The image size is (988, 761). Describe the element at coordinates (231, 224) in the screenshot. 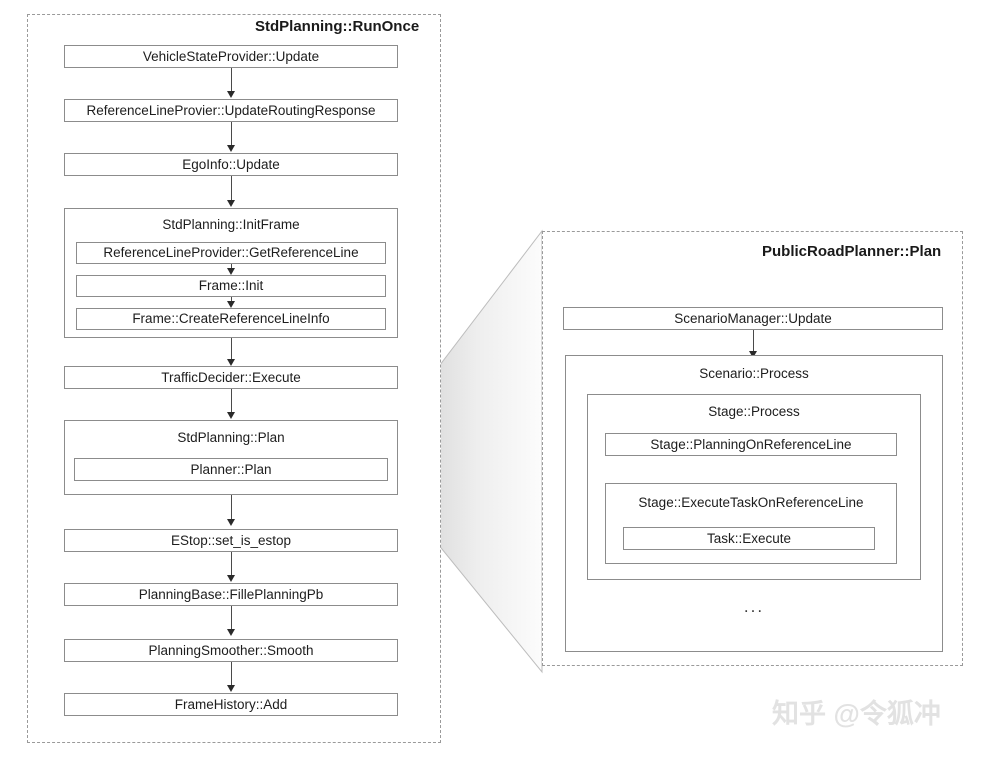

I see `box-std-planning-init-frame-label: StdPlanning::InitFrame` at that location.